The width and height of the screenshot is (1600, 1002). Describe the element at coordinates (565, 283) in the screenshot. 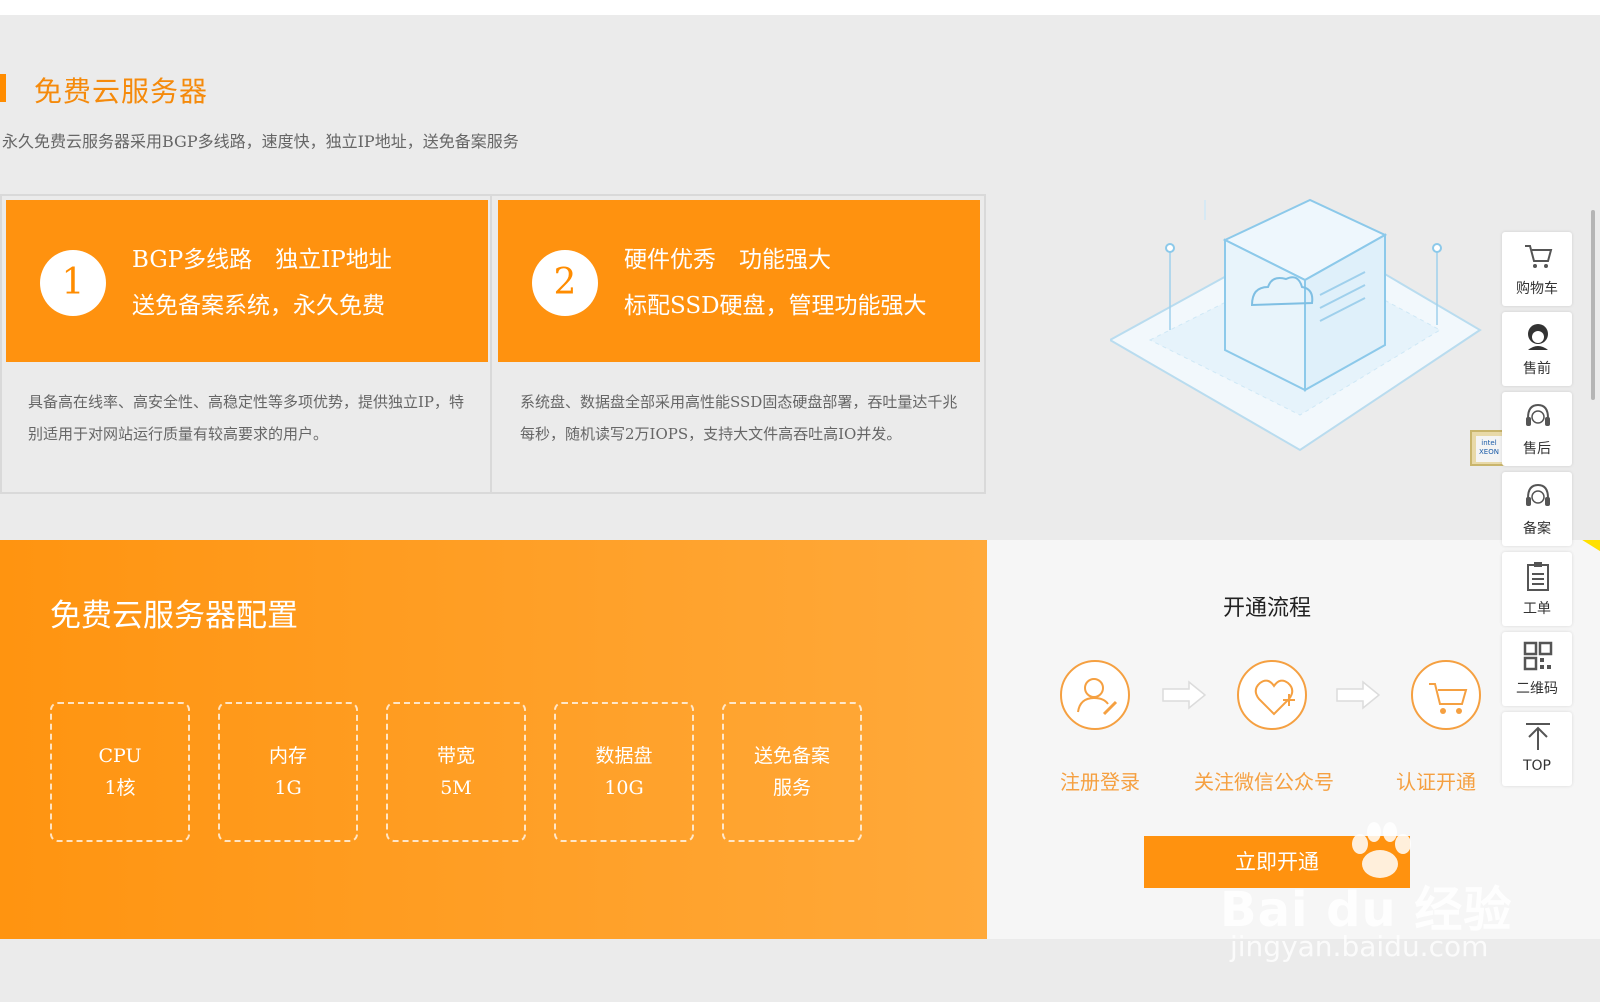

I see `card-number: 2` at that location.